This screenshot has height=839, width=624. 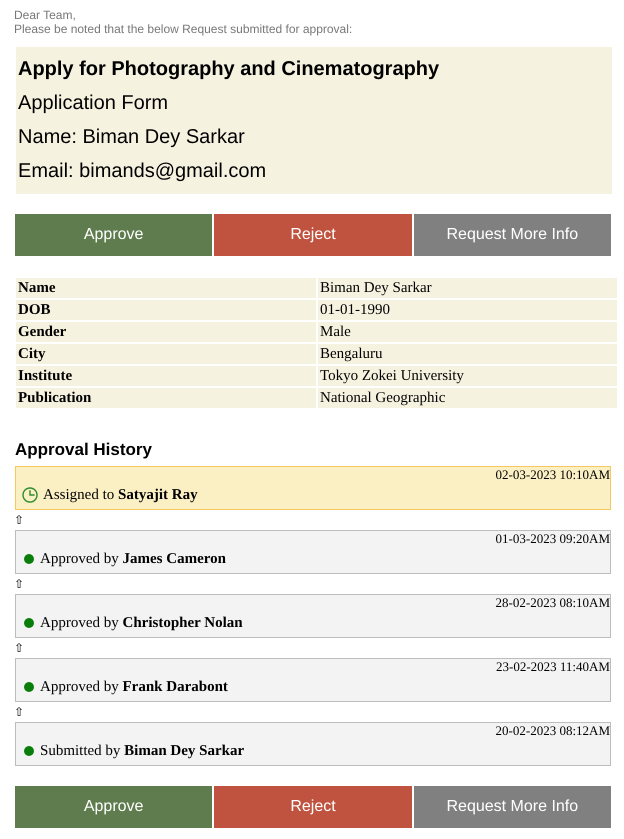 I want to click on history-text: Submitted by Biman Dey Sarkar, so click(x=142, y=751).